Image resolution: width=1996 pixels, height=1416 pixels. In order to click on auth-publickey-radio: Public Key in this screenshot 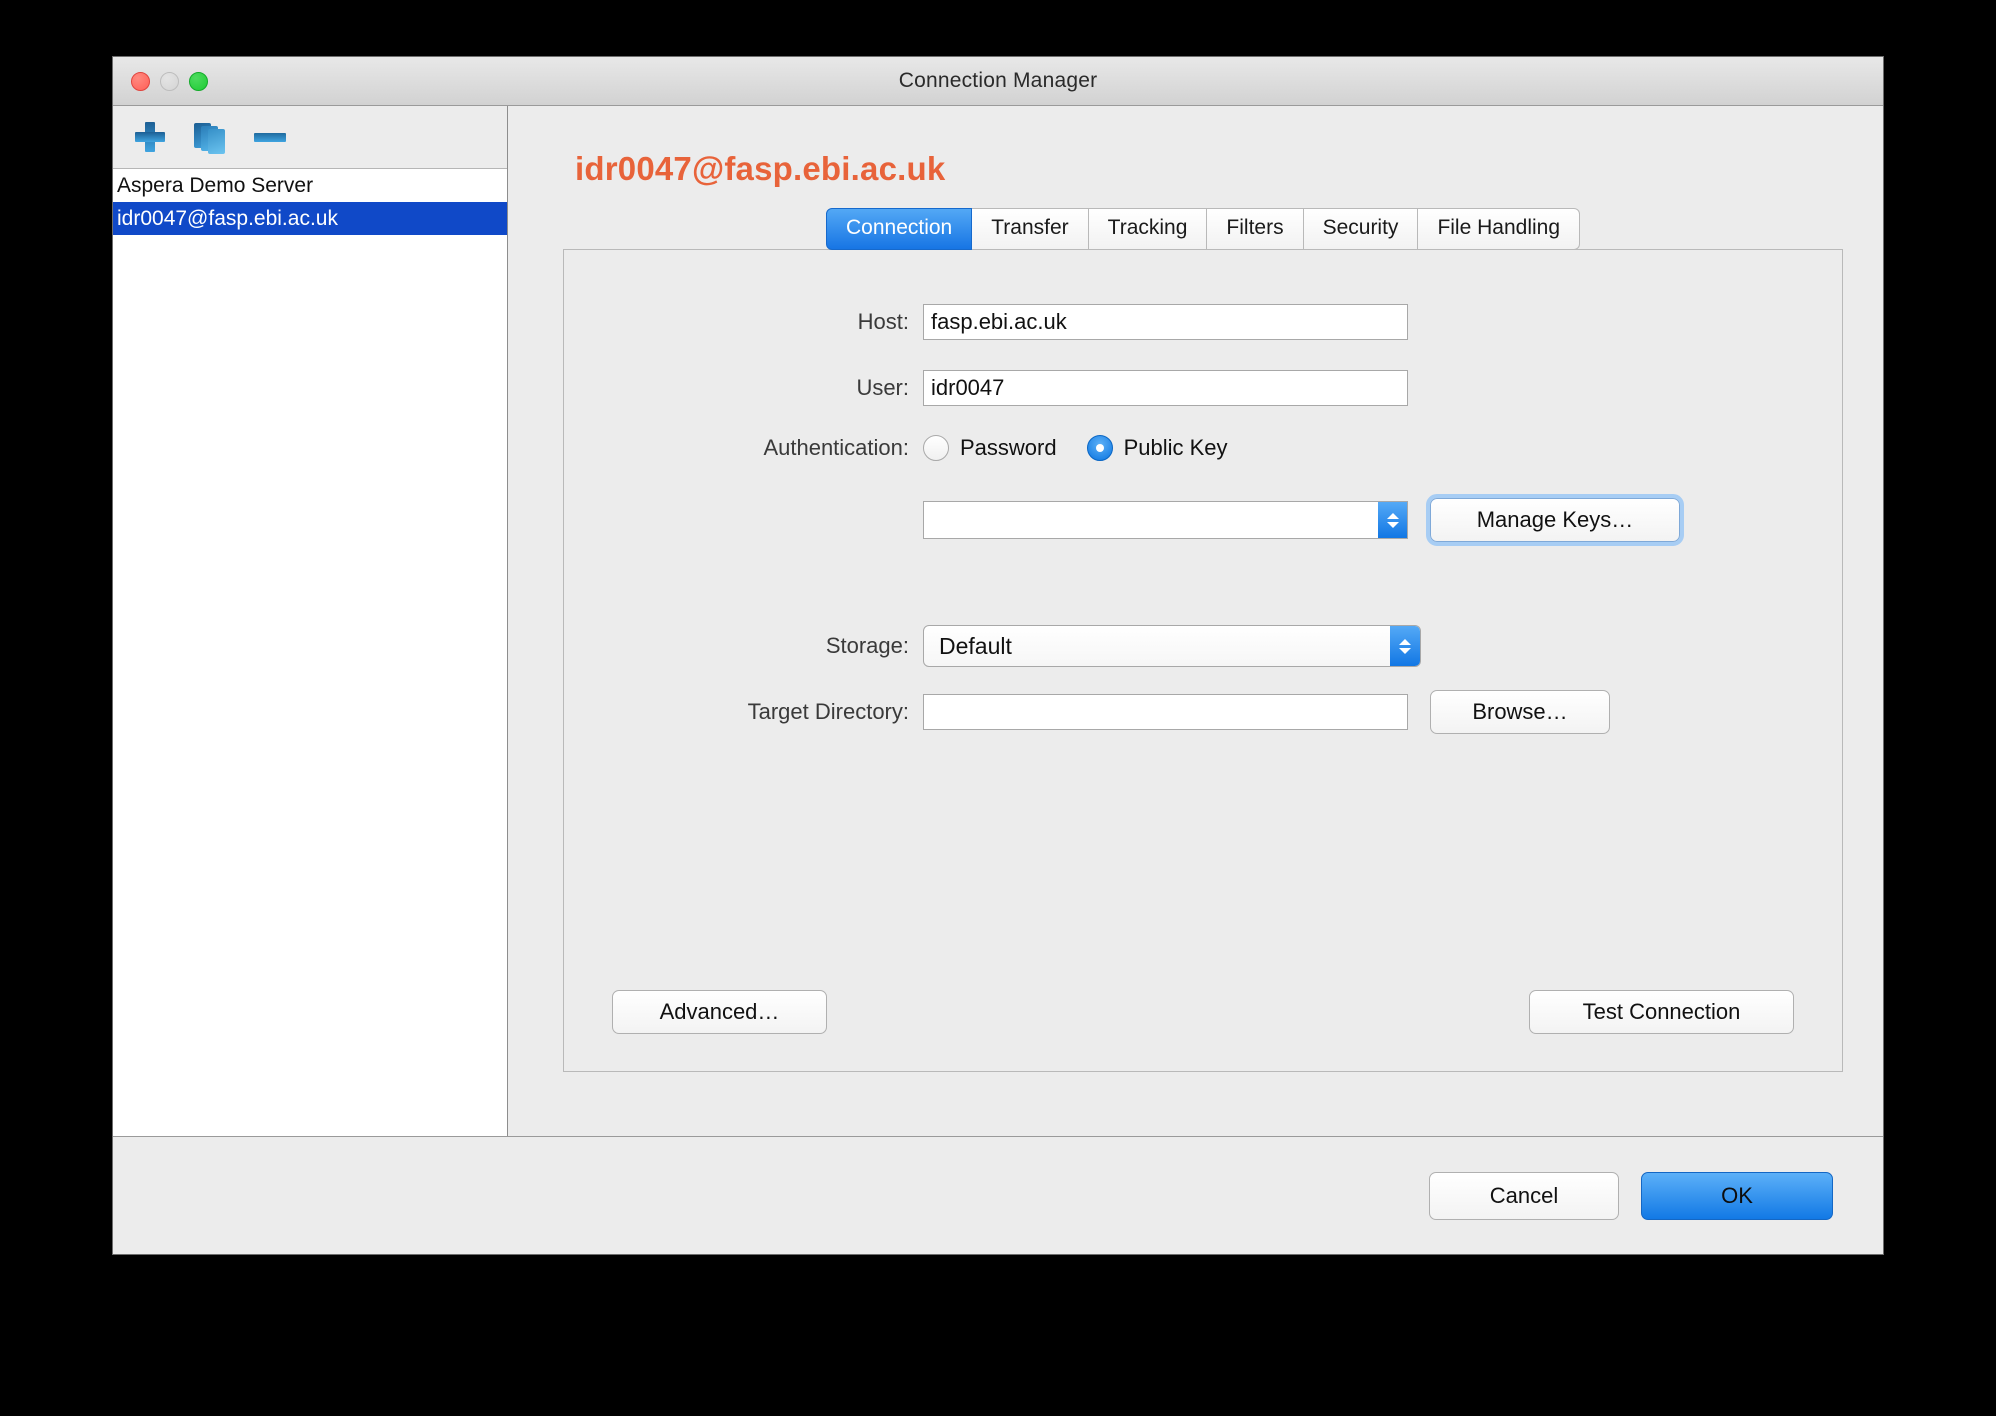, I will do `click(1157, 448)`.